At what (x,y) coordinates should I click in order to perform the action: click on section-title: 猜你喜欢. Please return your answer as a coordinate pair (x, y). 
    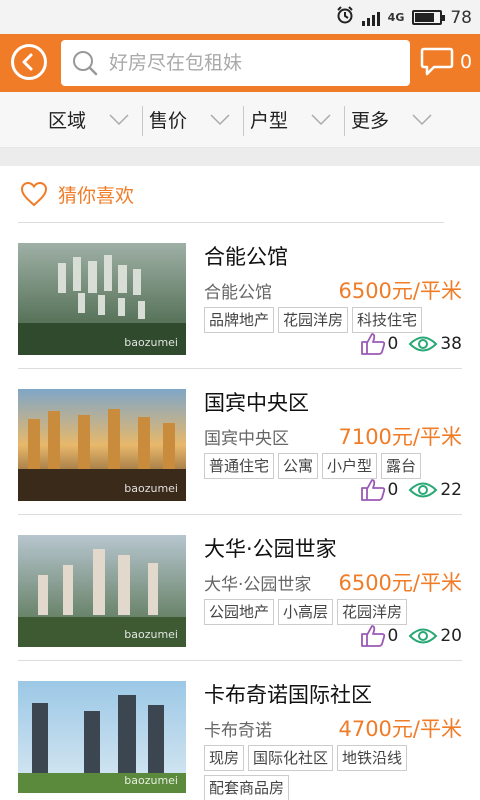
    Looking at the image, I should click on (96, 195).